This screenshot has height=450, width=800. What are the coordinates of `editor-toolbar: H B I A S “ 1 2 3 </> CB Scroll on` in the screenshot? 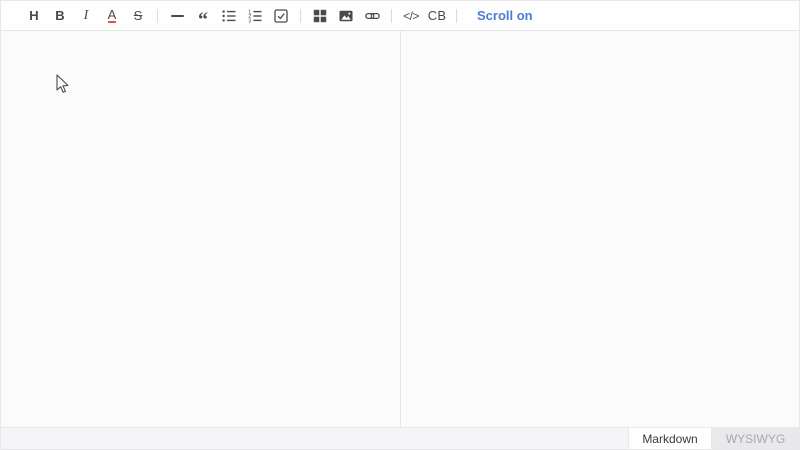 It's located at (400, 16).